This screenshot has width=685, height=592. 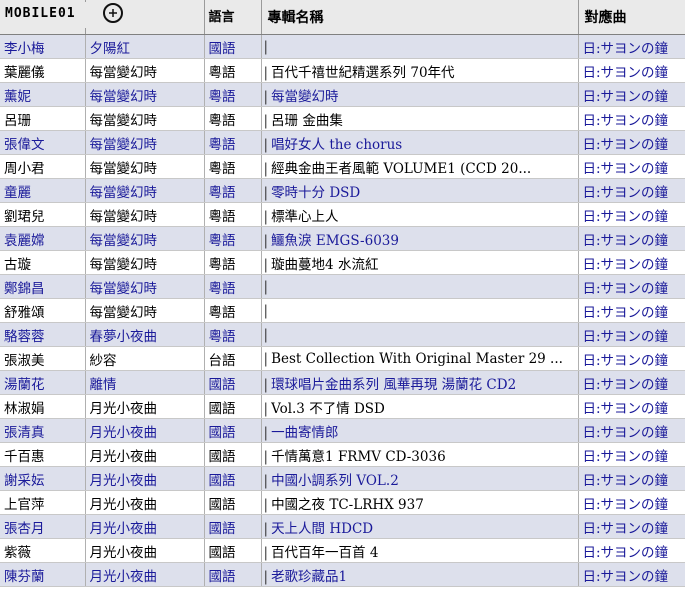 I want to click on cell-album: | 零時十分 DSD, so click(x=420, y=190).